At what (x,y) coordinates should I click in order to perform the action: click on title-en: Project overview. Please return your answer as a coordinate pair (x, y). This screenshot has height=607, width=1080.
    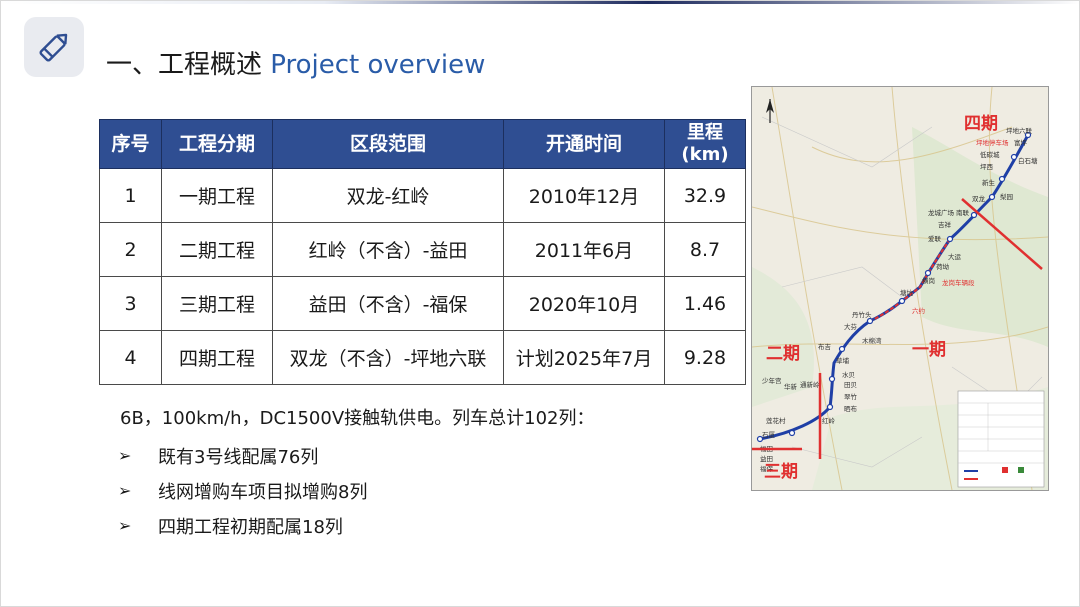
    Looking at the image, I should click on (378, 65).